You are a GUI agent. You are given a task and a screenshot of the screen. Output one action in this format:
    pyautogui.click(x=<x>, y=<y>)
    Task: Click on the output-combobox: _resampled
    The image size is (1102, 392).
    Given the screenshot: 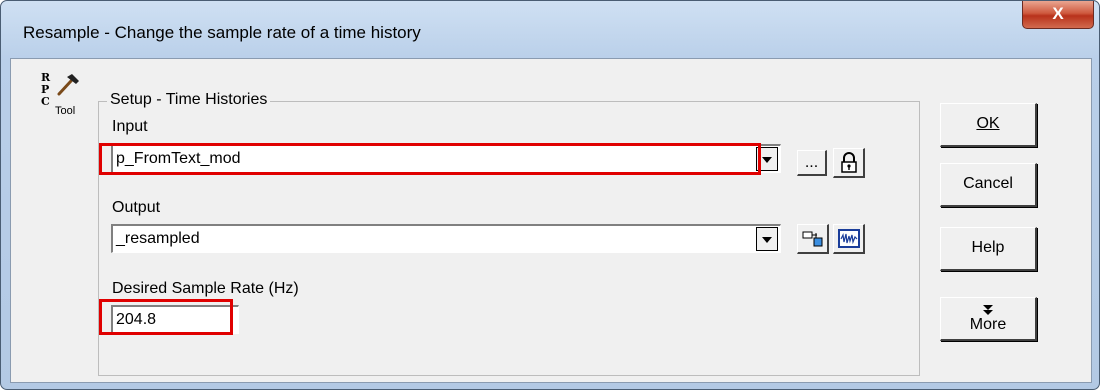 What is the action you would take?
    pyautogui.click(x=446, y=238)
    